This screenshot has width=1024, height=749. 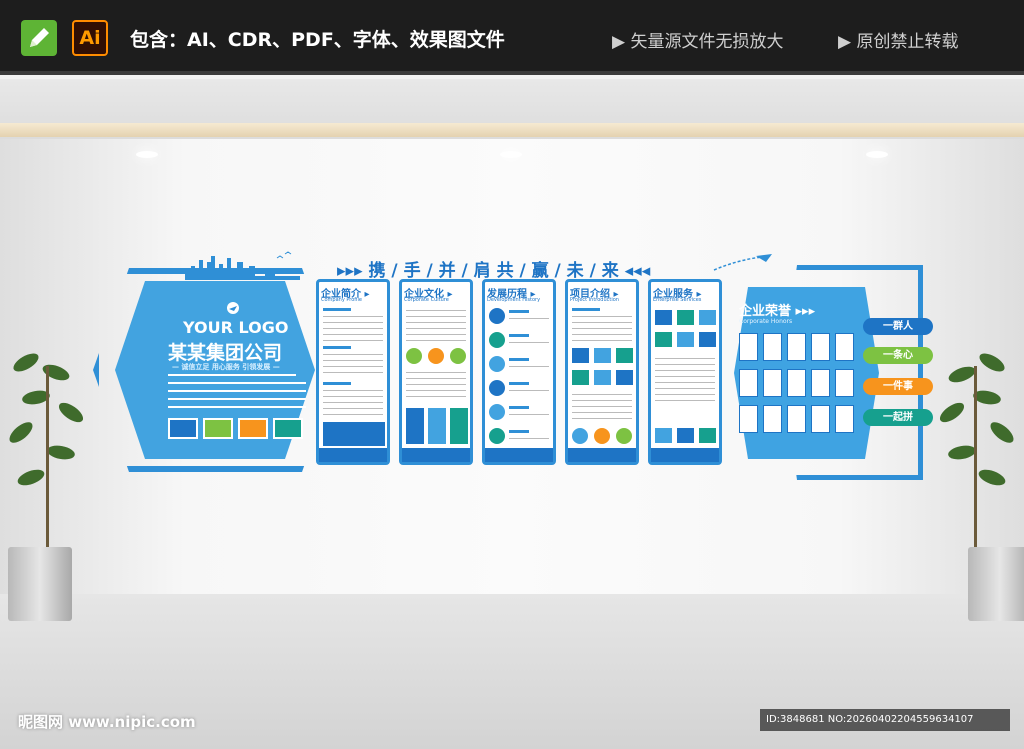 I want to click on panel-subtitle: Development History, so click(x=514, y=300).